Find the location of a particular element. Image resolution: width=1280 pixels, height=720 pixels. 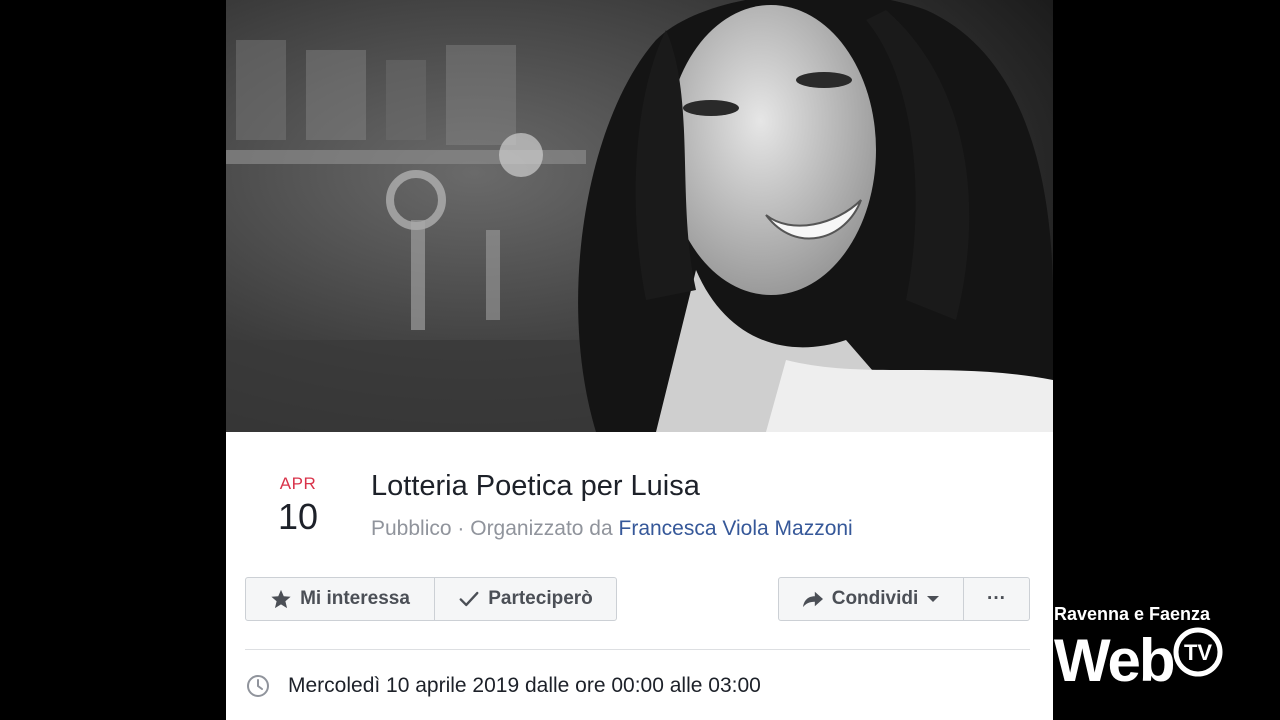

interested-button-label: Mi interessa is located at coordinates (355, 598).